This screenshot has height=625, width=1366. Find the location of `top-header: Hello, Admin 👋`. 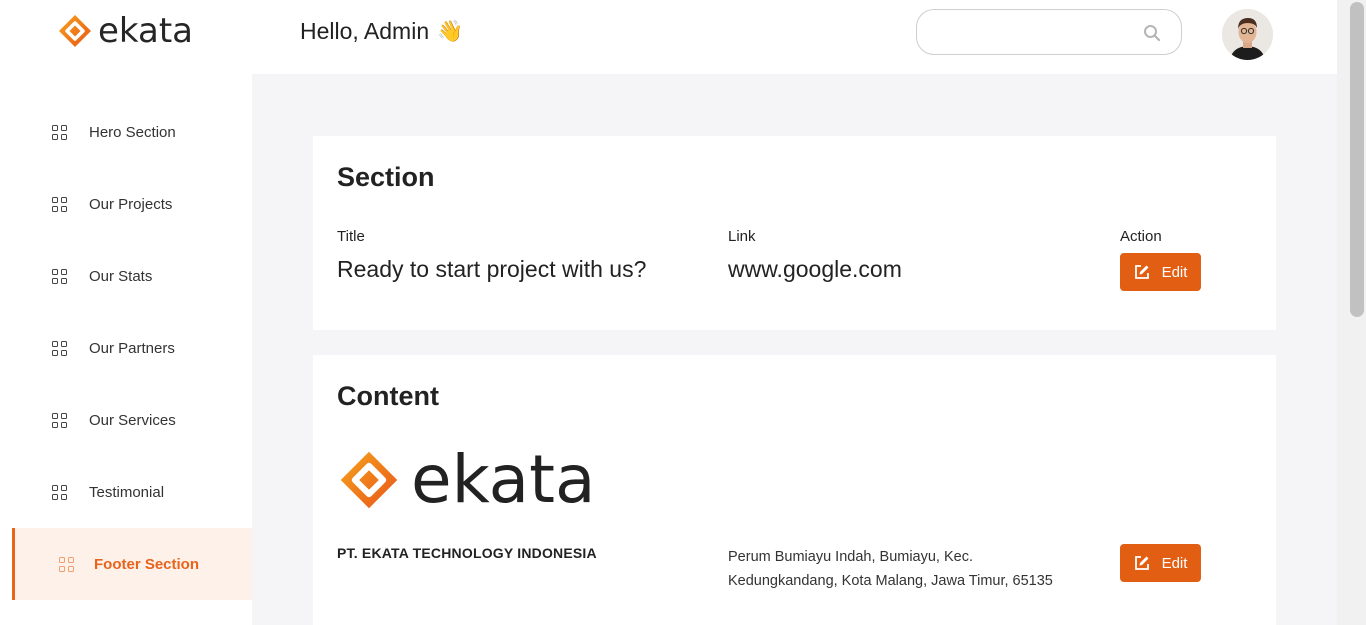

top-header: Hello, Admin 👋 is located at coordinates (794, 37).